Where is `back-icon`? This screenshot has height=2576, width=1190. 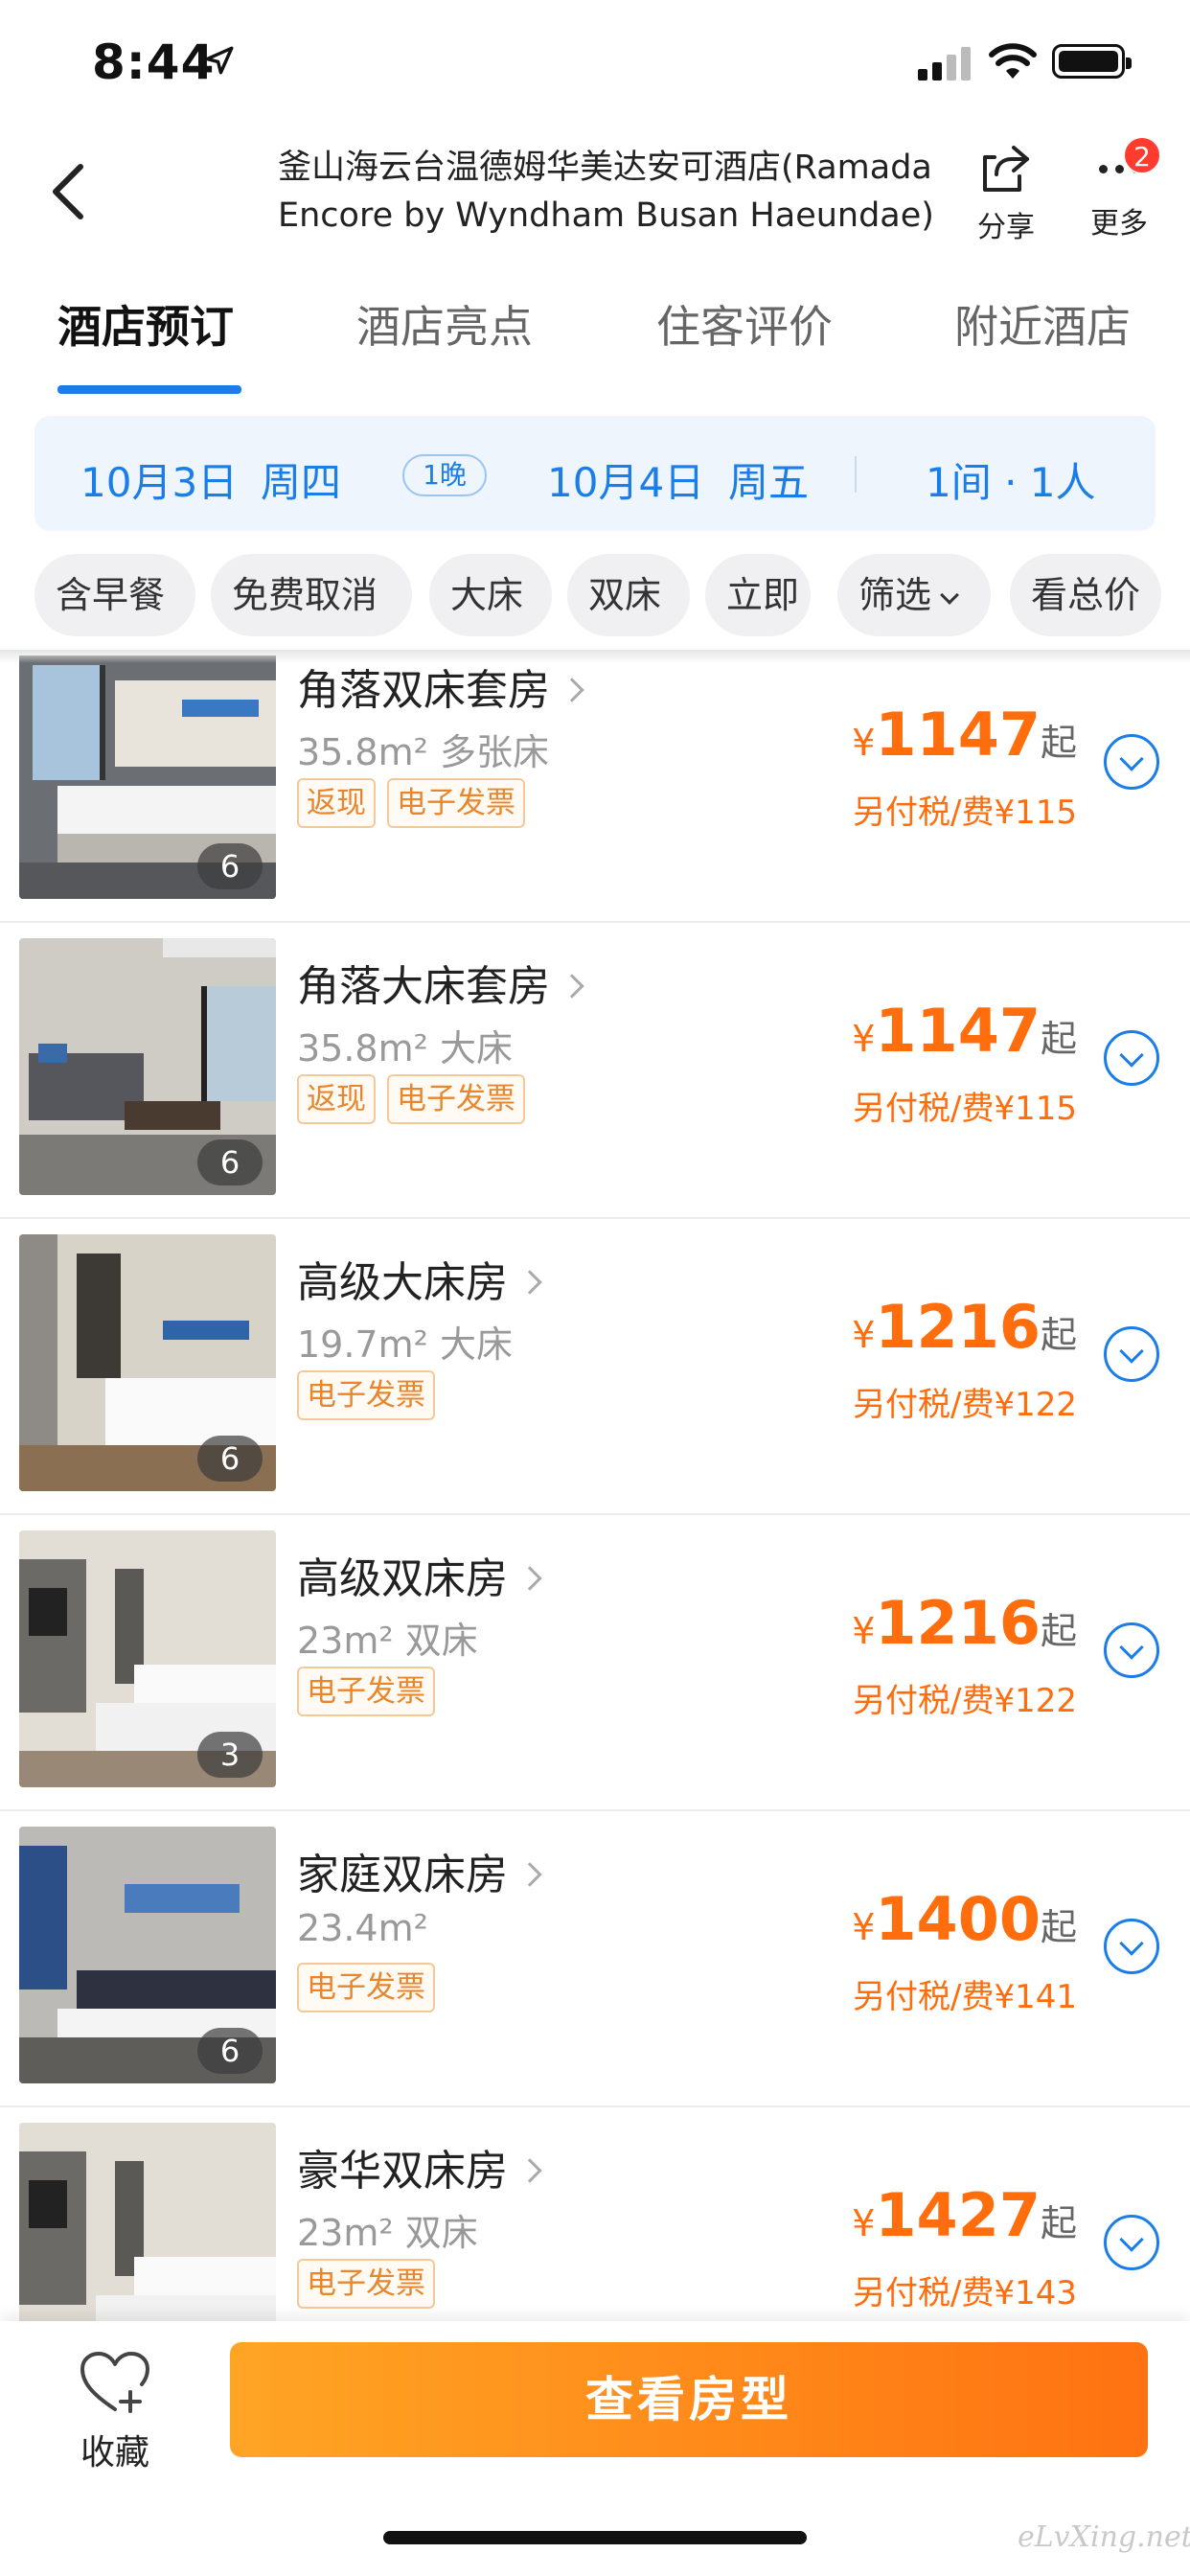 back-icon is located at coordinates (72, 191).